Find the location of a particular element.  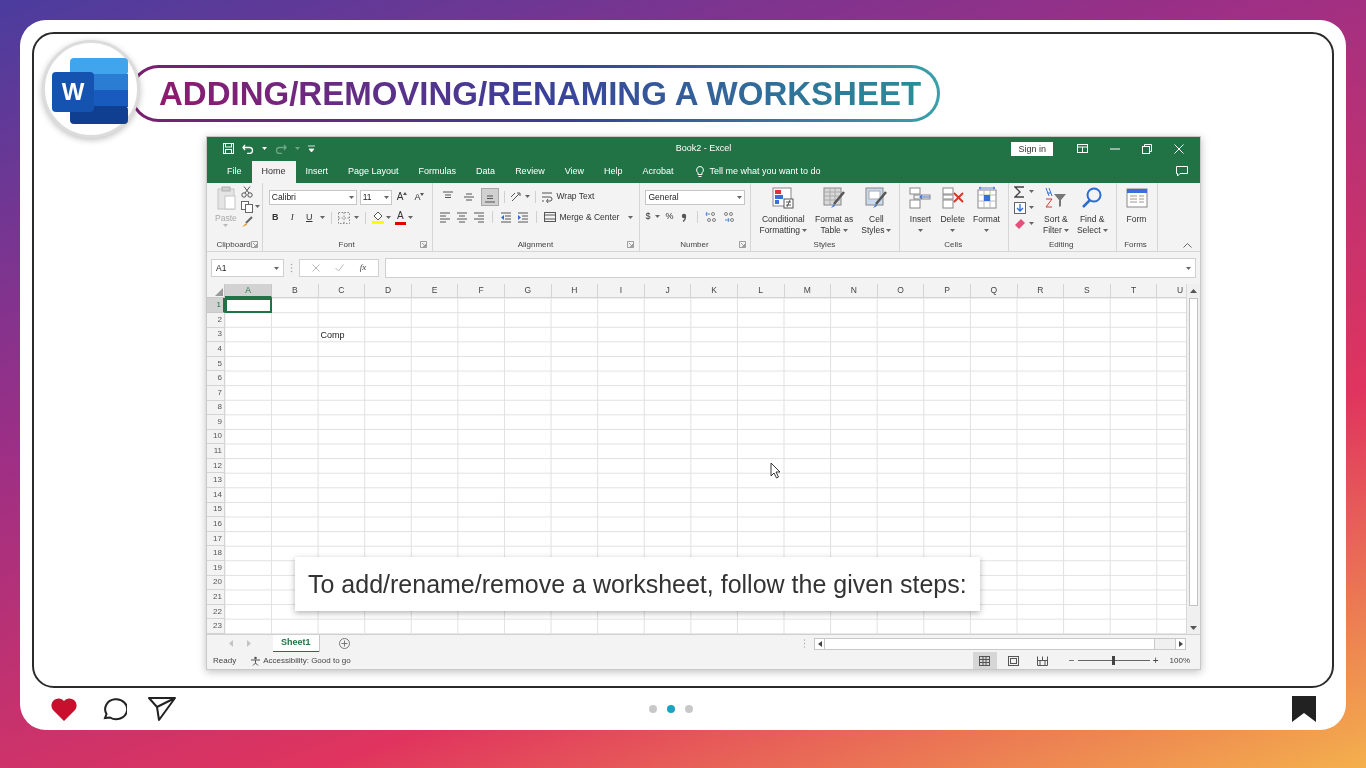

accessibility-icon is located at coordinates (256, 660).